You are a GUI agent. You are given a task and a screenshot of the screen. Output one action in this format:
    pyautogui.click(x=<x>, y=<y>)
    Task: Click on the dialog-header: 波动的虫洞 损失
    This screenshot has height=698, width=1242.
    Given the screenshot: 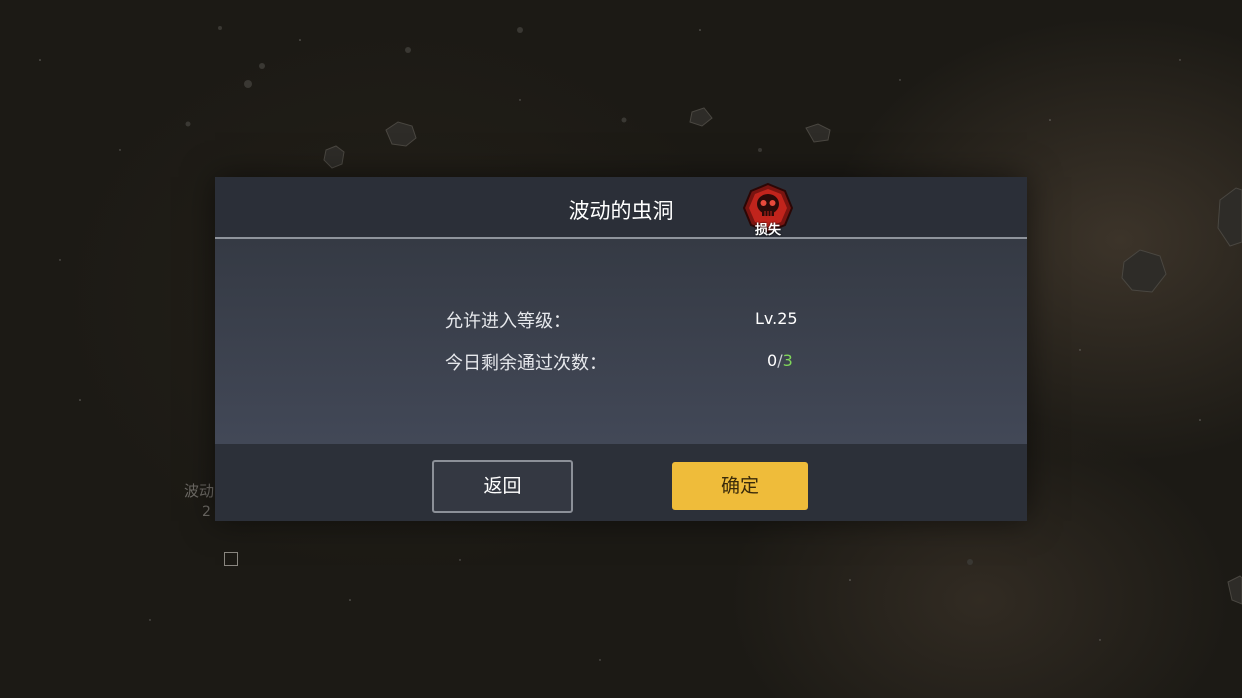 What is the action you would take?
    pyautogui.click(x=621, y=208)
    